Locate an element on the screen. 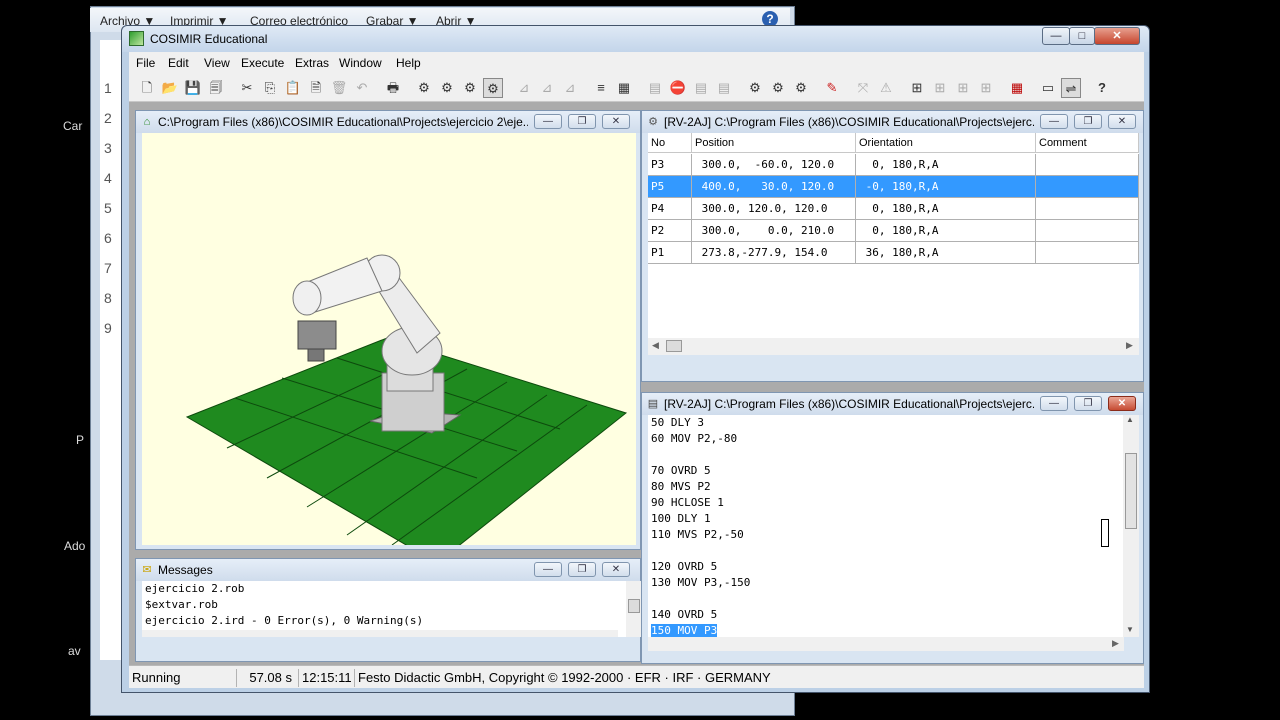 The width and height of the screenshot is (1280, 720). program-restore-button: ❐ is located at coordinates (1088, 403).